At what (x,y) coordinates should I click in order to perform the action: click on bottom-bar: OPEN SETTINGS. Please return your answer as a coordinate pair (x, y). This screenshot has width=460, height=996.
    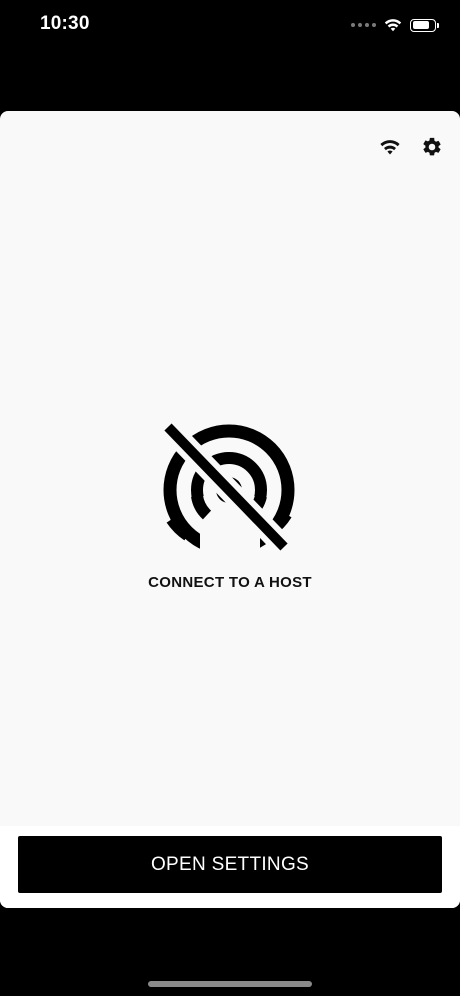
    Looking at the image, I should click on (230, 867).